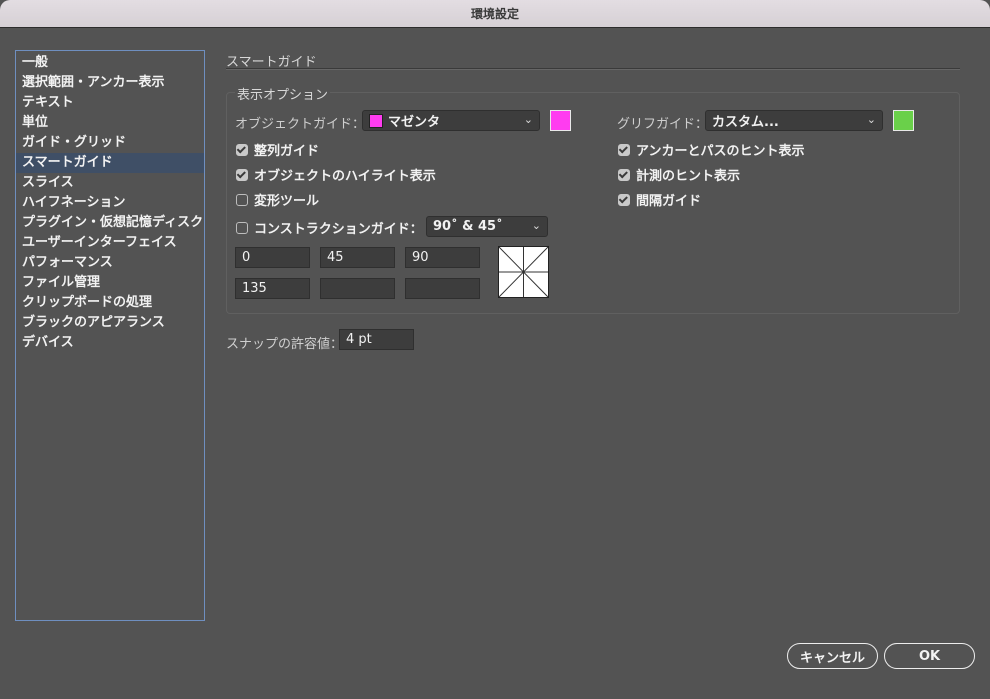  I want to click on title-bar: 環境設定, so click(495, 14).